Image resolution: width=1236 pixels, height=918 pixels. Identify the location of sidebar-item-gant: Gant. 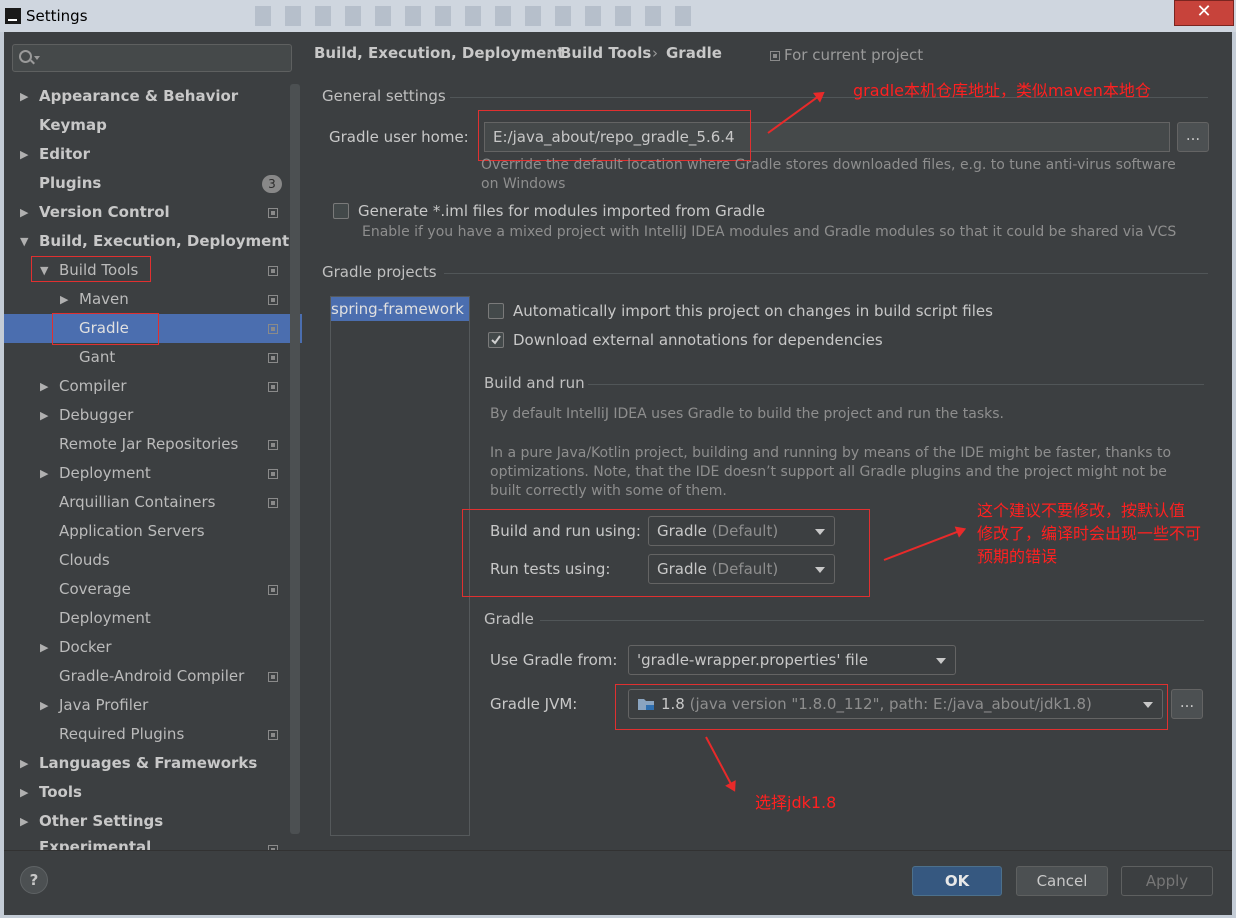
(97, 357).